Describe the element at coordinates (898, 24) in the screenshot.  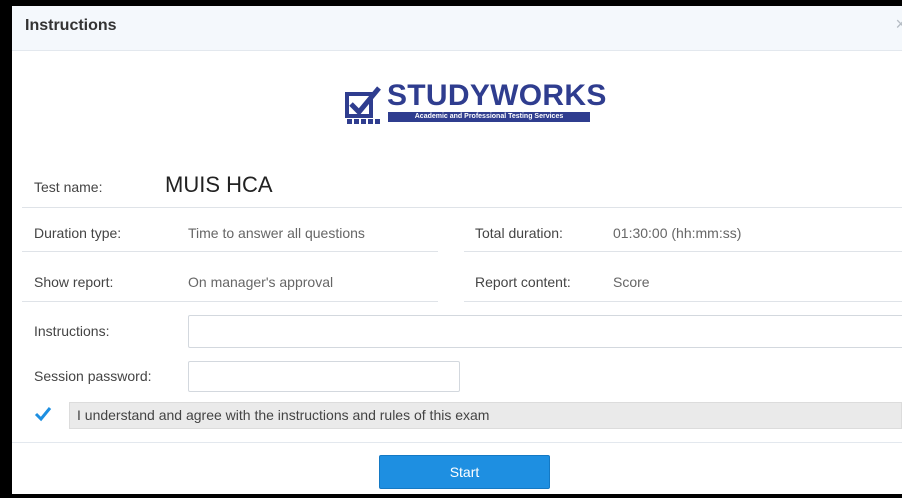
I see `close-icon: ×` at that location.